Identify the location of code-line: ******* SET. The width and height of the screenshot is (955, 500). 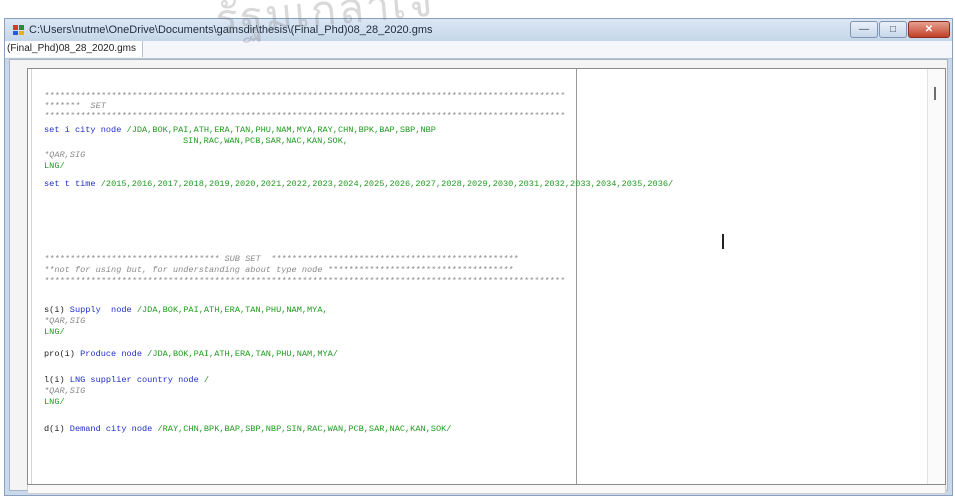
(75, 106).